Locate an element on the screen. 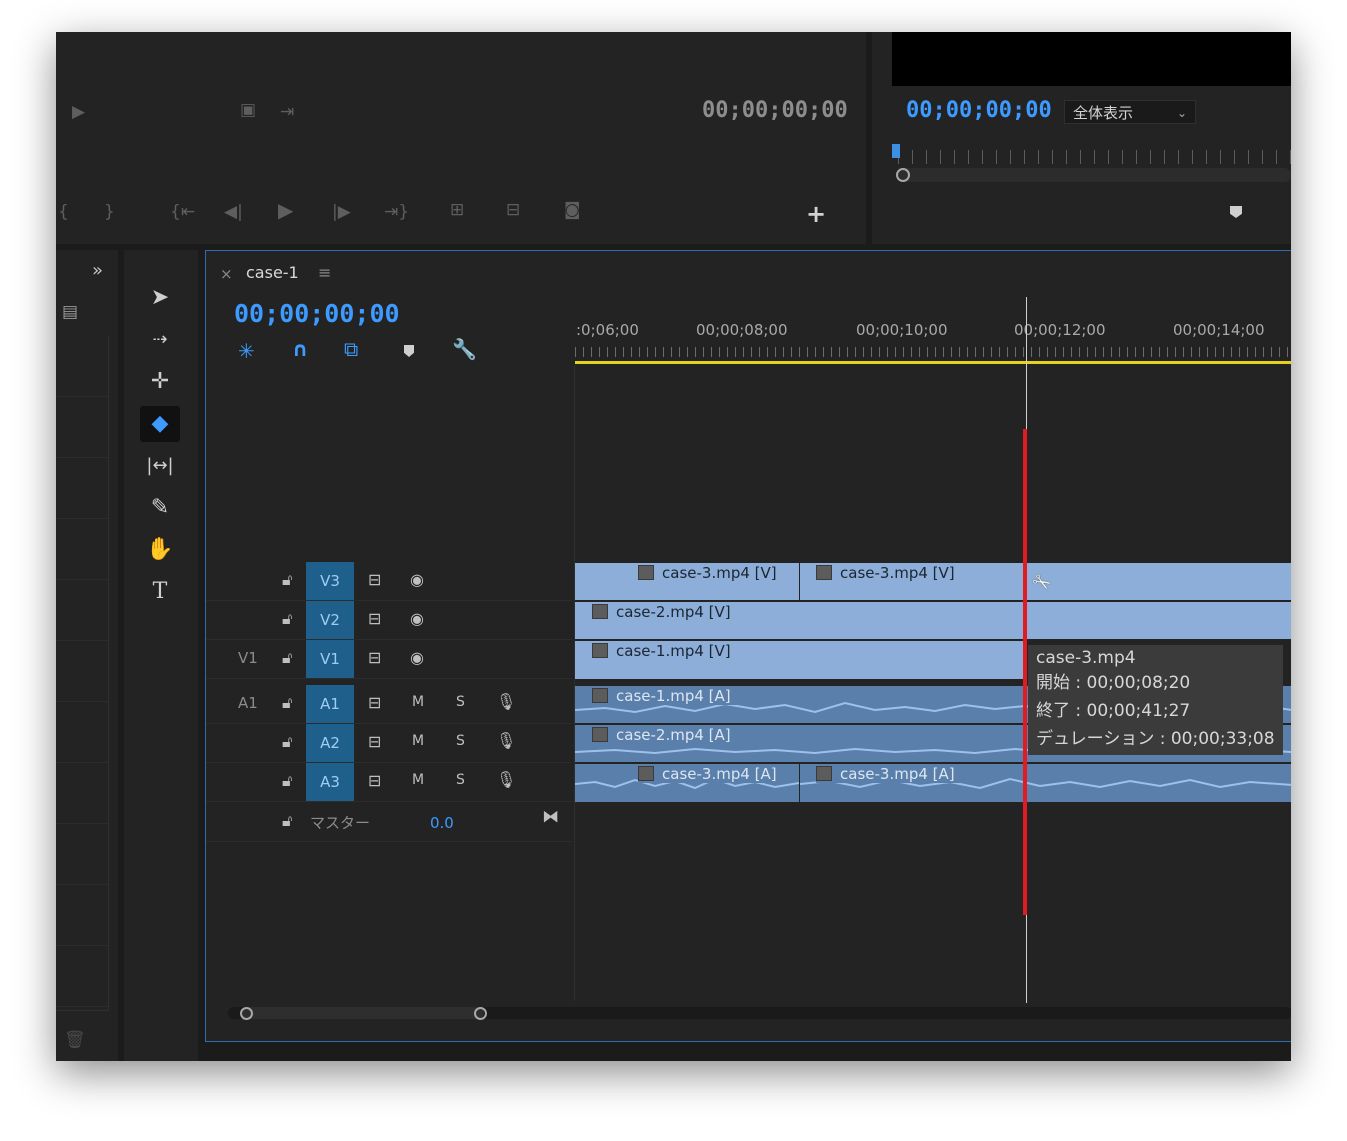  panel-menu-icon: ≡ is located at coordinates (324, 272).